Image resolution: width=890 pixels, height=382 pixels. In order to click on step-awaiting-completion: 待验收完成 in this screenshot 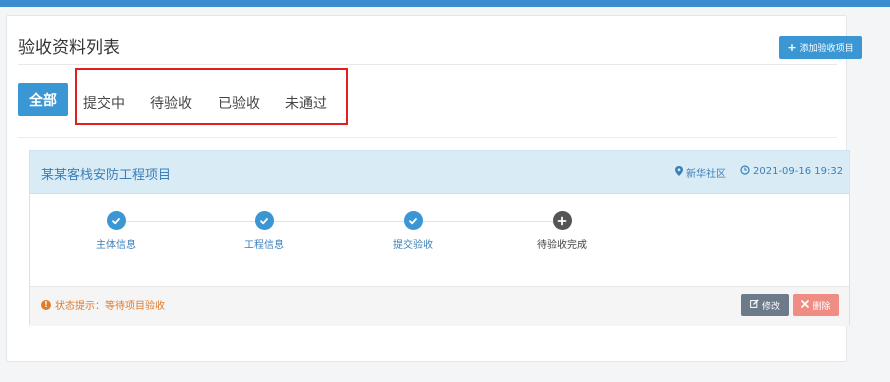, I will do `click(562, 231)`.